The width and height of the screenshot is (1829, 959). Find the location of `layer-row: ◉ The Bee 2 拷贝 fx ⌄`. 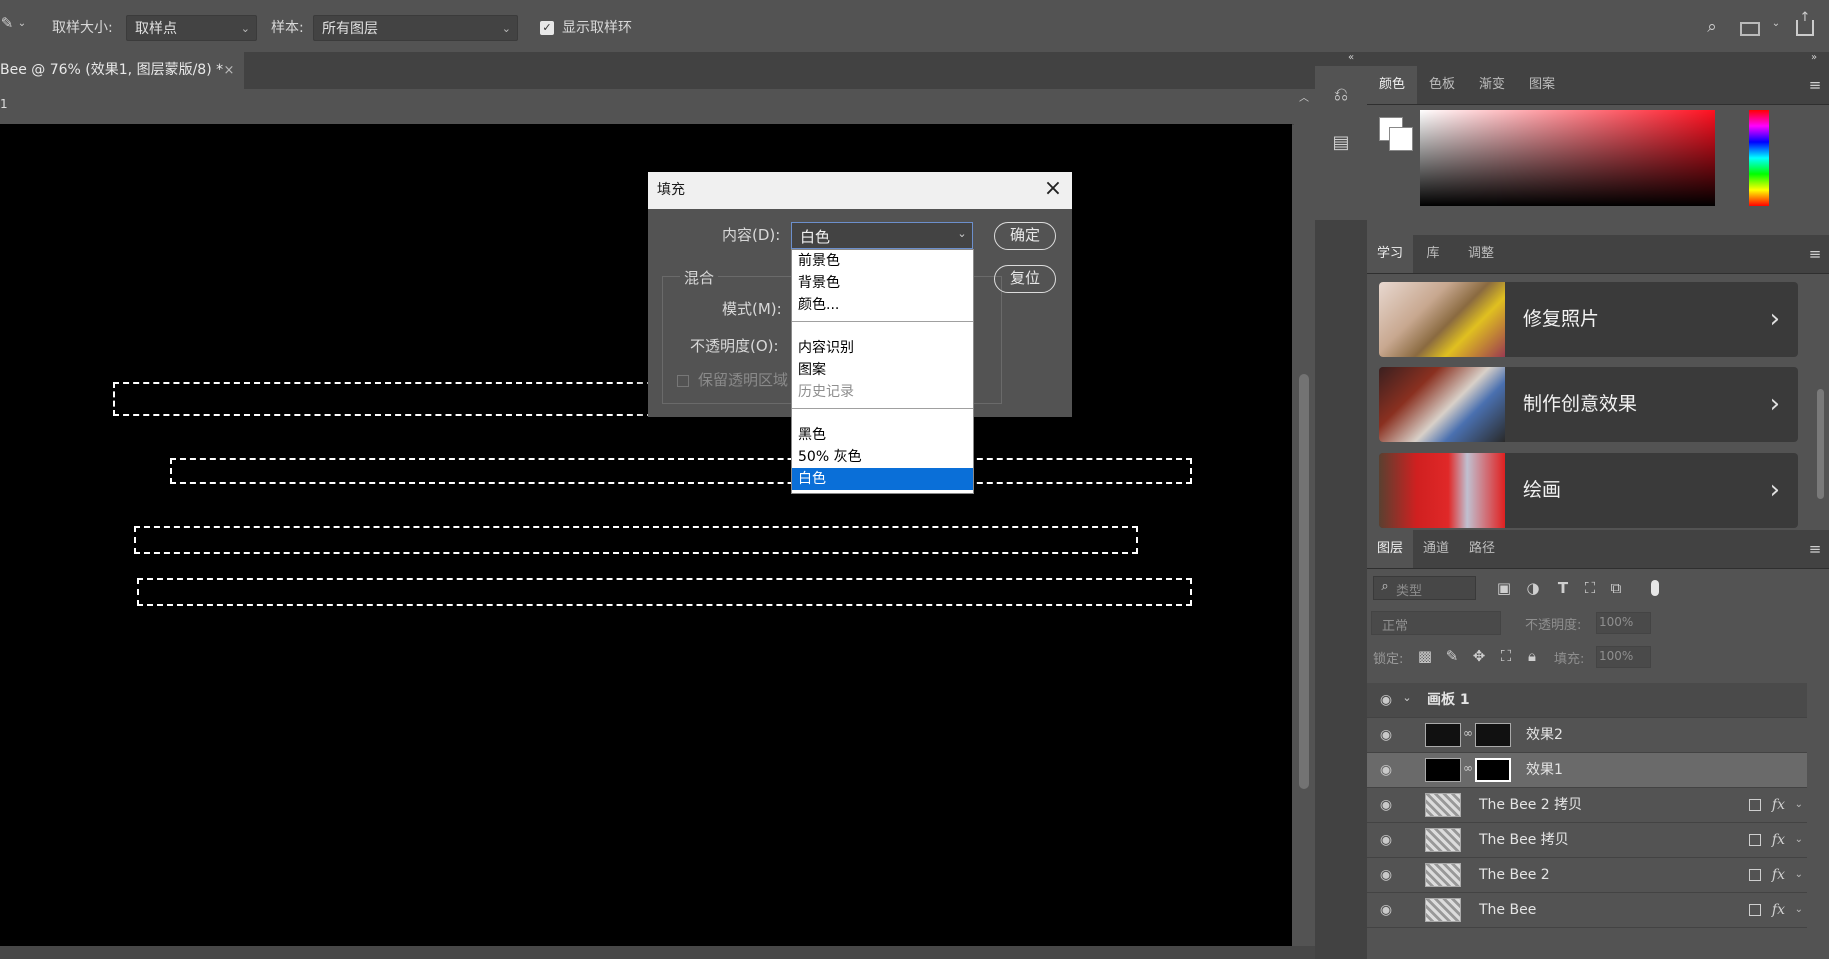

layer-row: ◉ The Bee 2 拷贝 fx ⌄ is located at coordinates (1587, 805).